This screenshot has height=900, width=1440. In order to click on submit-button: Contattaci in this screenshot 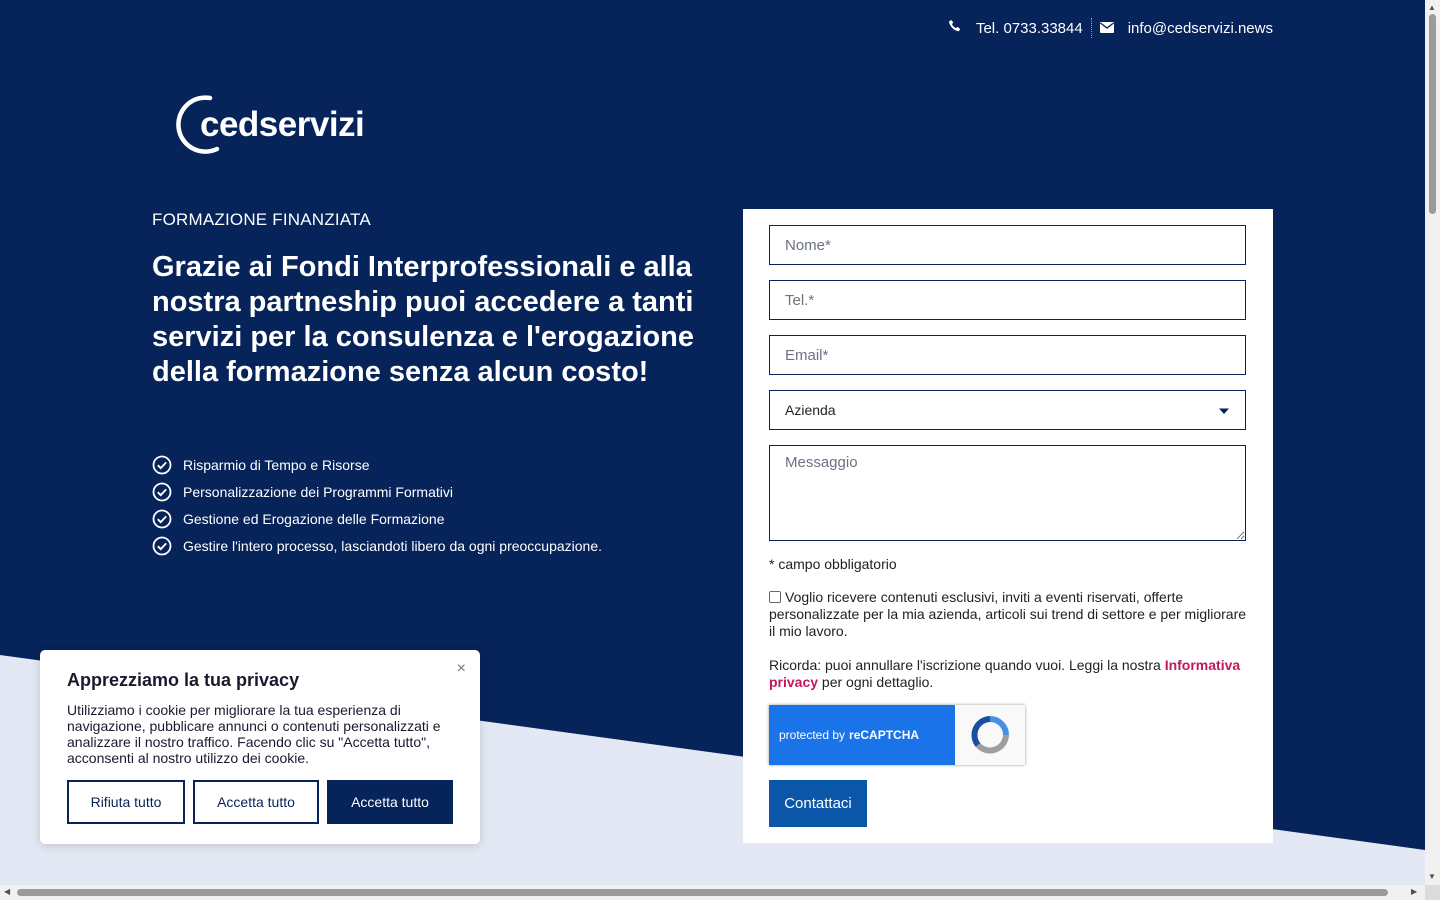, I will do `click(818, 803)`.